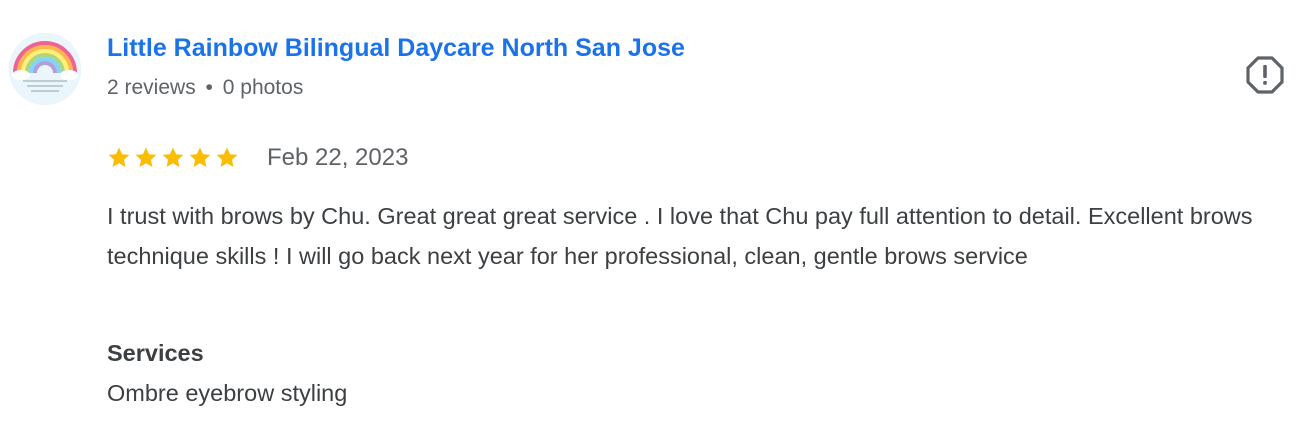 Image resolution: width=1307 pixels, height=444 pixels. What do you see at coordinates (257, 158) in the screenshot?
I see `rating-row: Feb 22, 2023` at bounding box center [257, 158].